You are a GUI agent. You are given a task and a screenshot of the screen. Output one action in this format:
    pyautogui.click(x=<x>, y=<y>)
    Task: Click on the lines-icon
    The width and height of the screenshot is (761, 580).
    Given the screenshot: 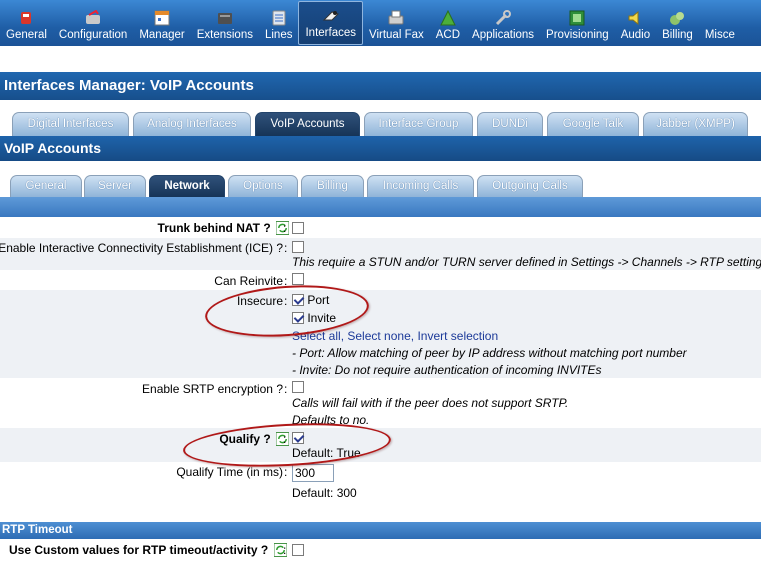 What is the action you would take?
    pyautogui.click(x=279, y=17)
    